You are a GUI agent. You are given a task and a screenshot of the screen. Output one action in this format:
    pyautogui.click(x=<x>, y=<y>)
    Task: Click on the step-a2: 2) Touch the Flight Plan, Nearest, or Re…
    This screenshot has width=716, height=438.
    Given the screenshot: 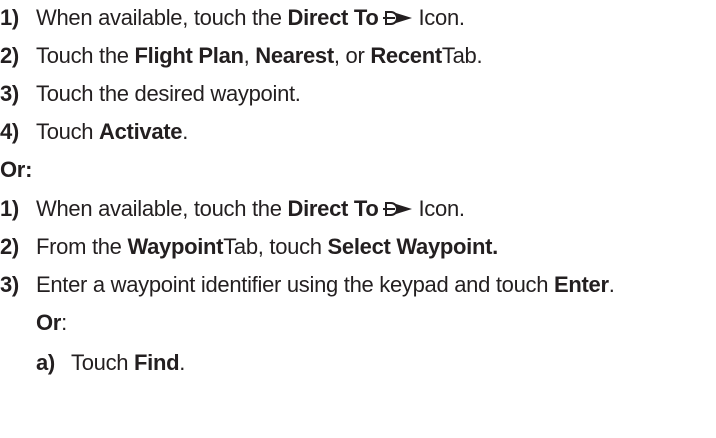 What is the action you would take?
    pyautogui.click(x=241, y=56)
    